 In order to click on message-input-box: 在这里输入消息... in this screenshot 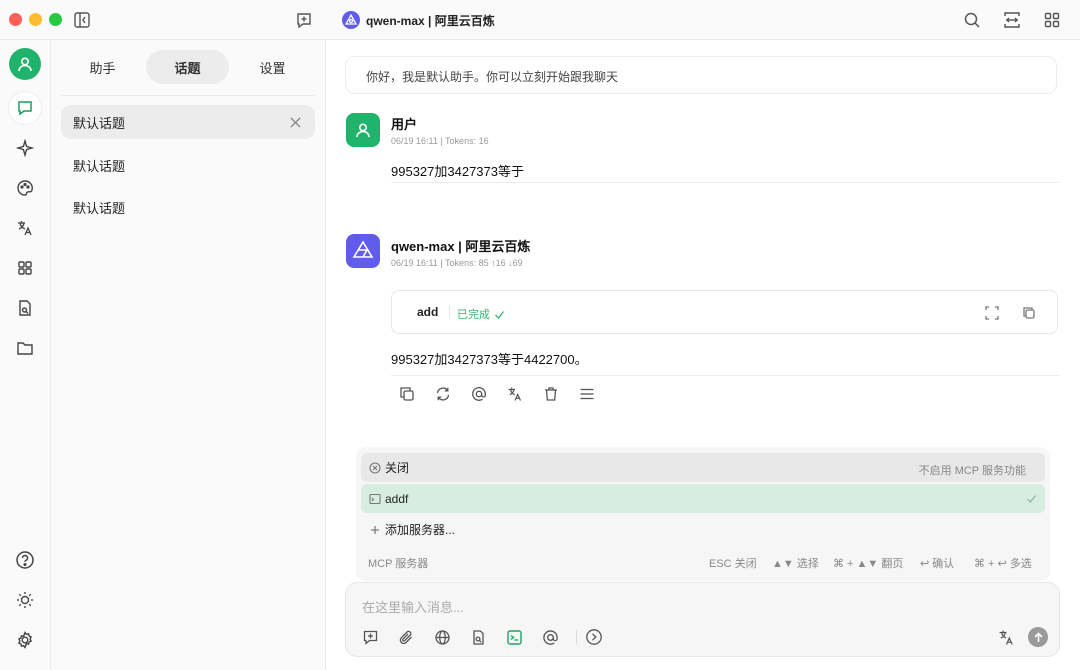, I will do `click(702, 619)`.